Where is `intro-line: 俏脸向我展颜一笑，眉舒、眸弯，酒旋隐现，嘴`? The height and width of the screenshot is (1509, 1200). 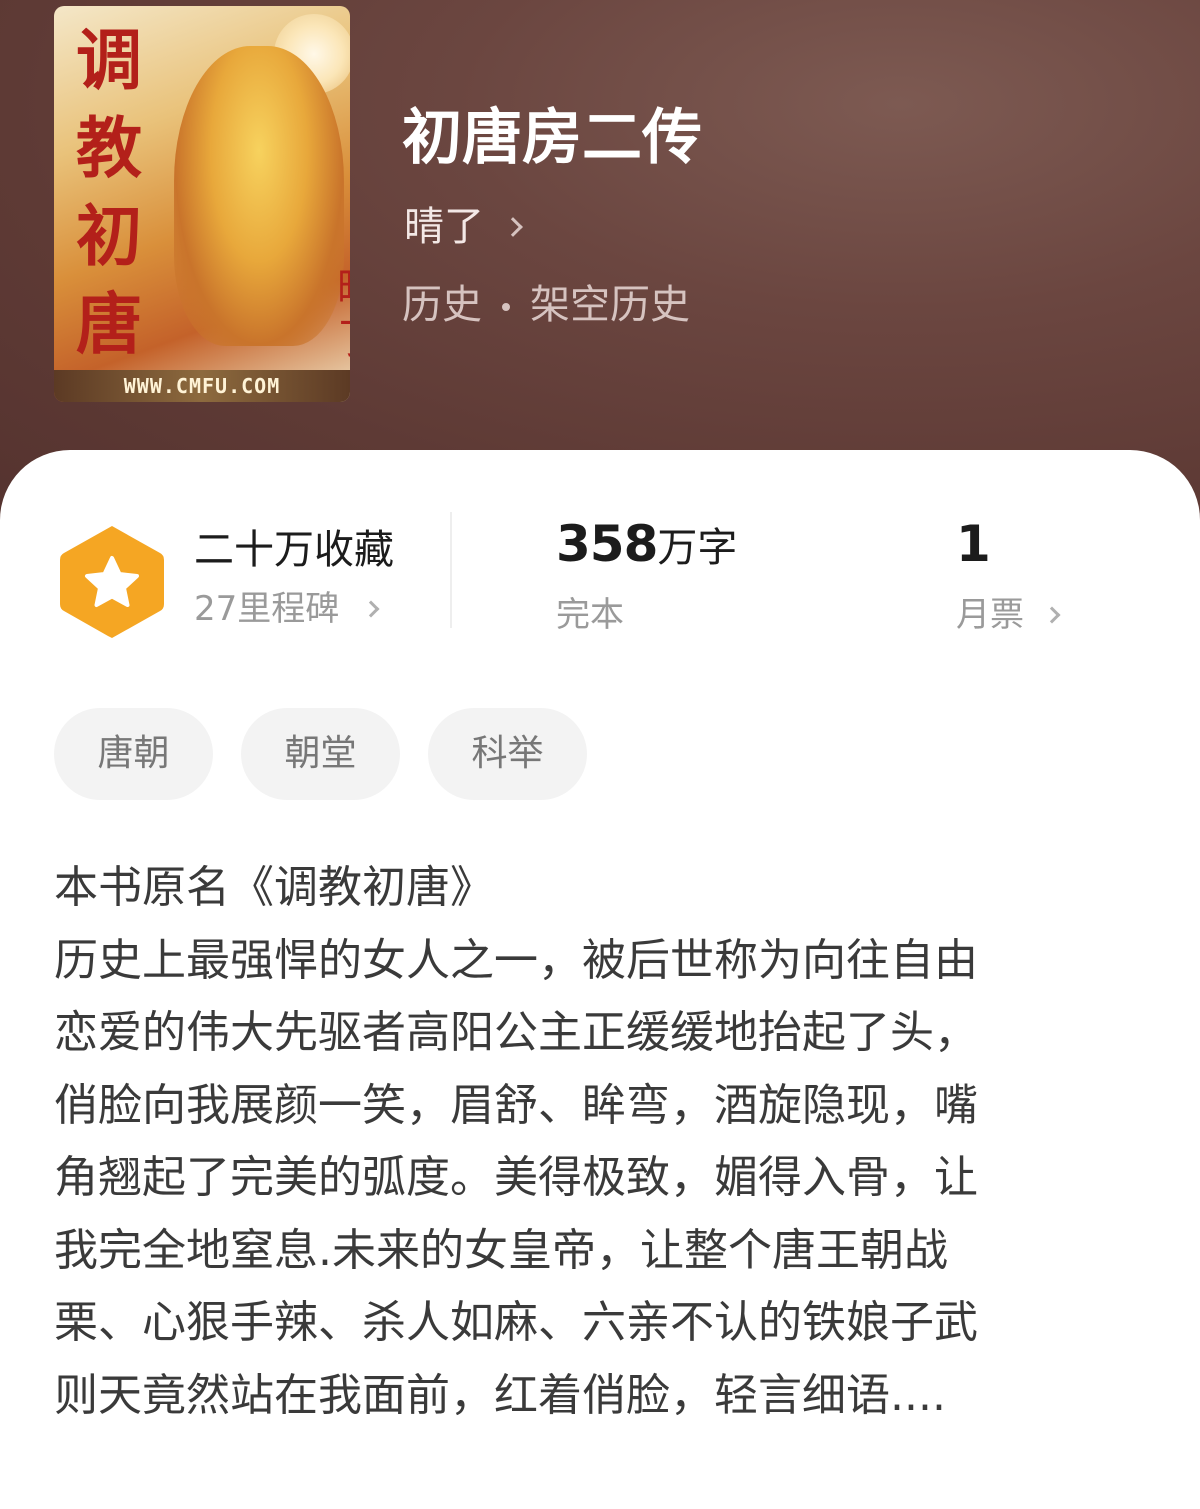 intro-line: 俏脸向我展颜一笑，眉舒、眸弯，酒旋隐现，嘴 is located at coordinates (516, 1105).